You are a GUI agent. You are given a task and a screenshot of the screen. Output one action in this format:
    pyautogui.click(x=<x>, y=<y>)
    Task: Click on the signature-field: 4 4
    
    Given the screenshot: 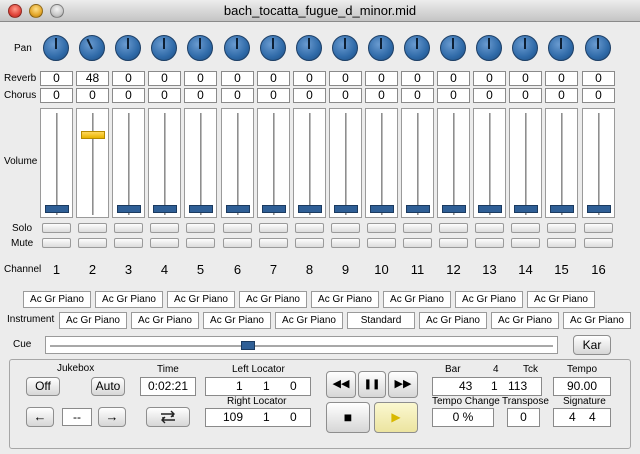 What is the action you would take?
    pyautogui.click(x=582, y=417)
    